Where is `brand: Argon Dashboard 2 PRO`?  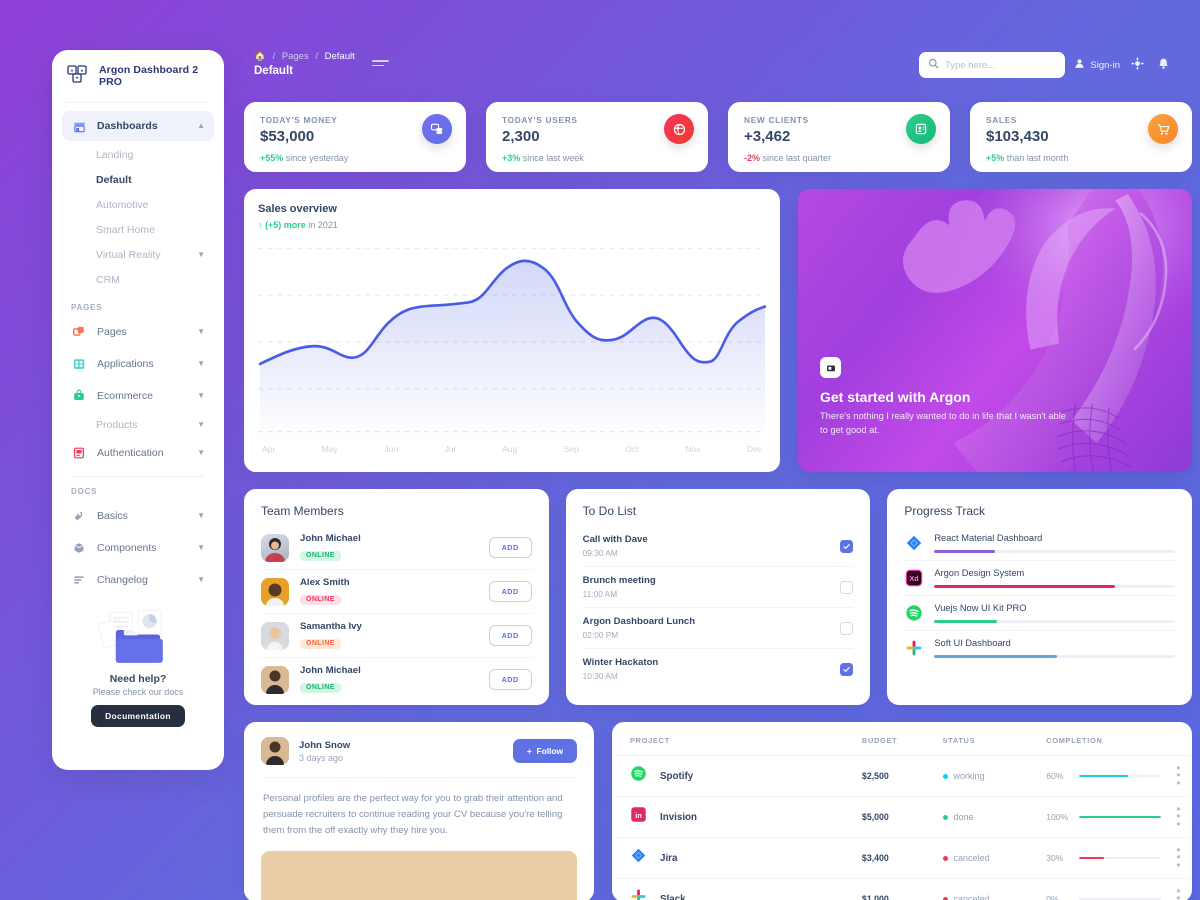 brand: Argon Dashboard 2 PRO is located at coordinates (138, 75).